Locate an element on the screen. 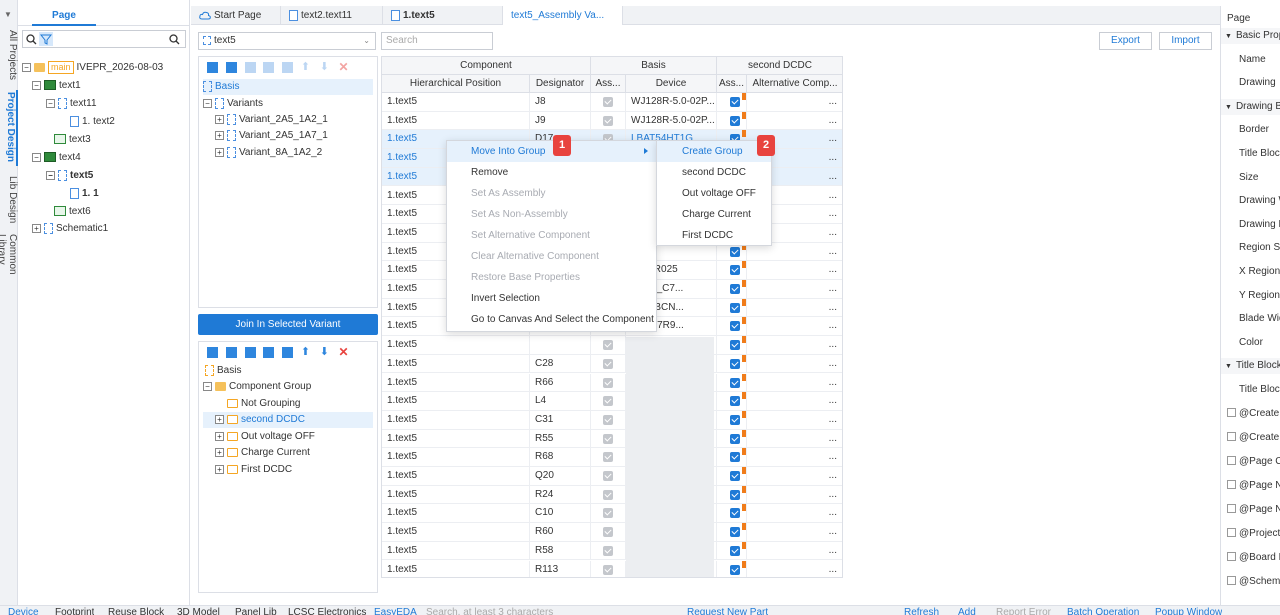 This screenshot has height=615, width=1280. join-selected-variant-button: Join In Selected Variant is located at coordinates (288, 324).